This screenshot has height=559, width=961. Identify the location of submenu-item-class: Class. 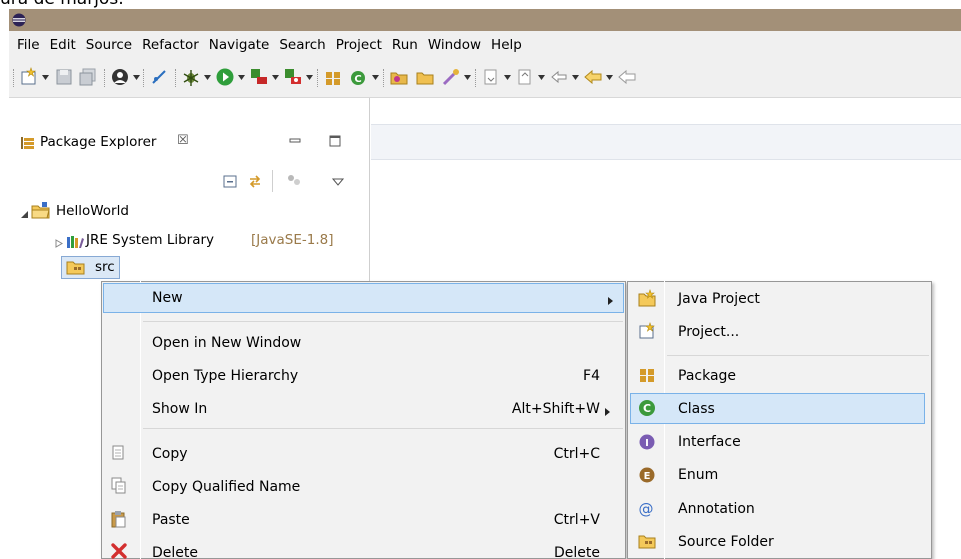
(696, 409).